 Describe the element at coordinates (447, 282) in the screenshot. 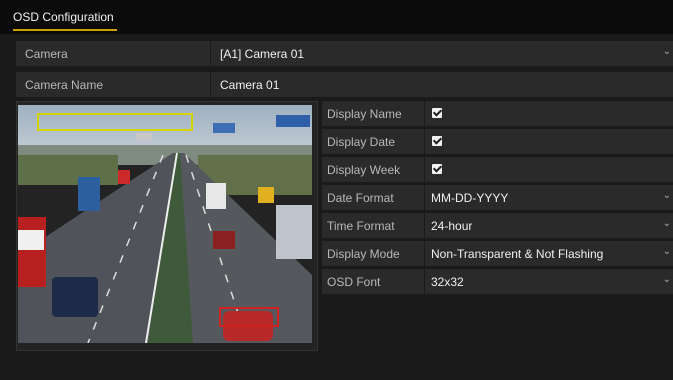

I see `osd-font-value: 32x32` at that location.